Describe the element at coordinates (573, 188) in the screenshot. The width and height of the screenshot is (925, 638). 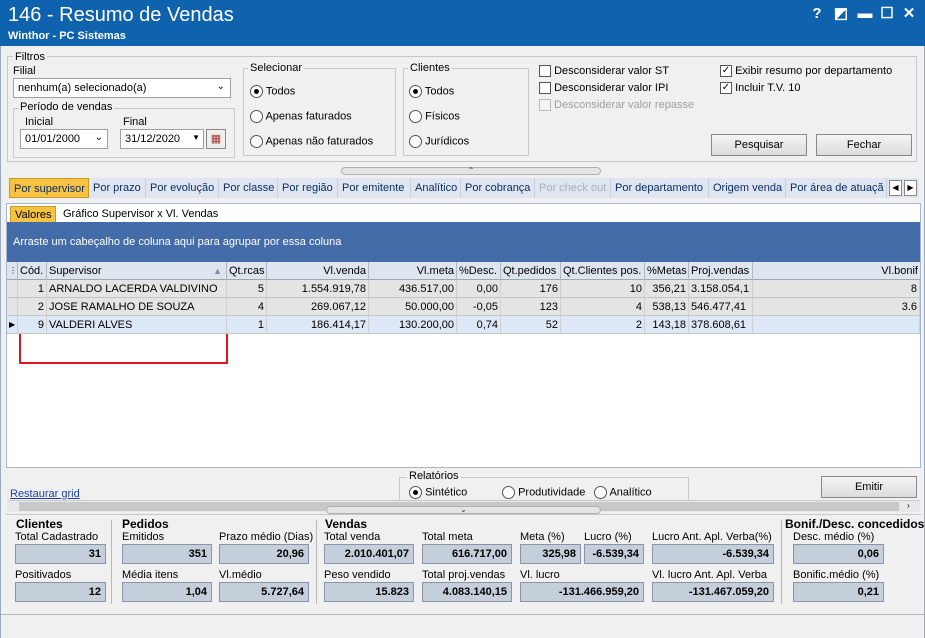
I see `tab-por-check-out: Por check out` at that location.